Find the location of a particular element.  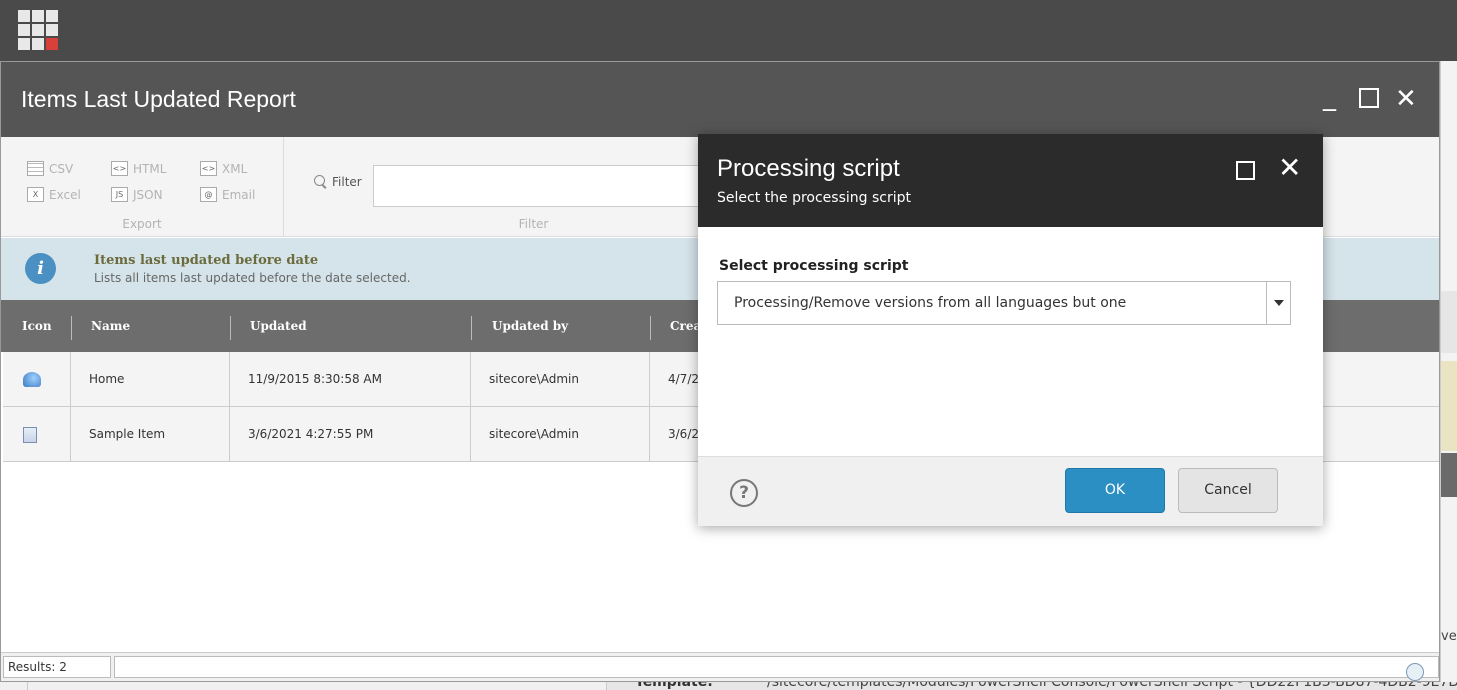

status-bar: Results: 2 is located at coordinates (720, 666).